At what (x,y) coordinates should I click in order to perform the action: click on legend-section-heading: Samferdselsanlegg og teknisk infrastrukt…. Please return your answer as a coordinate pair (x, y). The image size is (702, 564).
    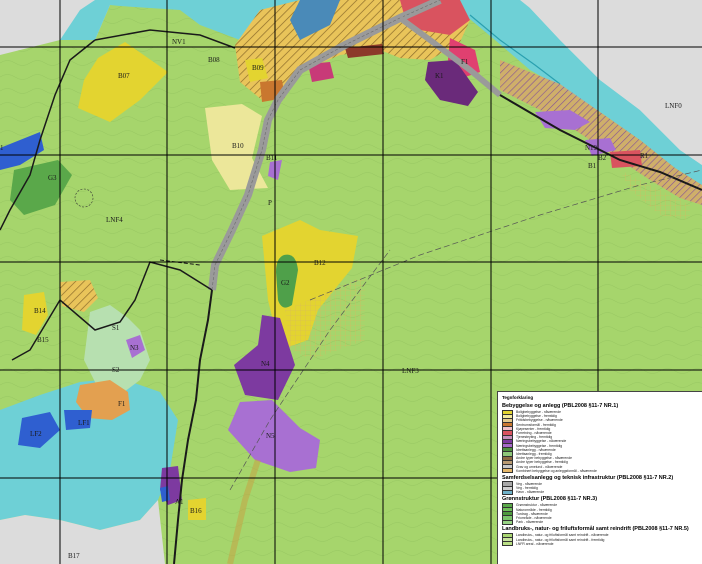
    Looking at the image, I should click on (588, 477).